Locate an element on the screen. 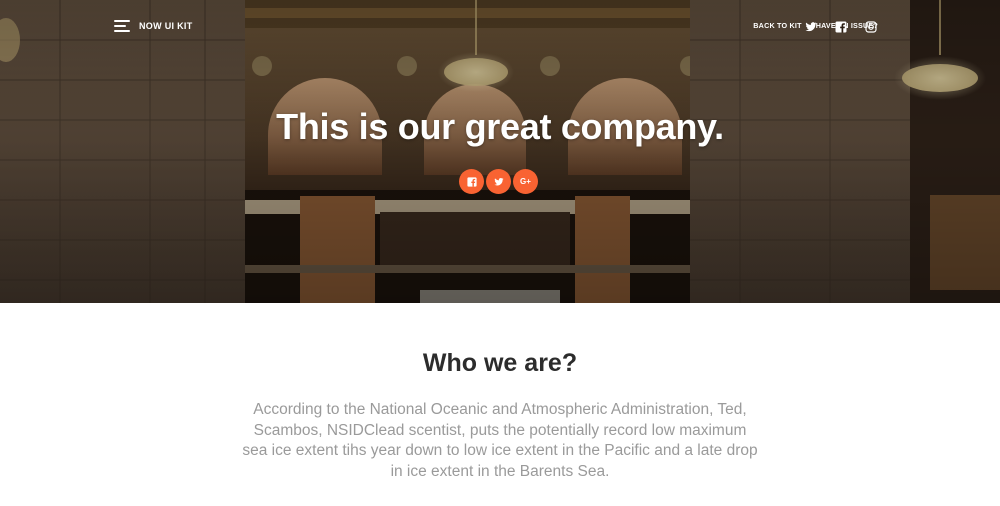 The image size is (1000, 506). nav-link-back-to-kit: BACK TO KIT is located at coordinates (777, 25).